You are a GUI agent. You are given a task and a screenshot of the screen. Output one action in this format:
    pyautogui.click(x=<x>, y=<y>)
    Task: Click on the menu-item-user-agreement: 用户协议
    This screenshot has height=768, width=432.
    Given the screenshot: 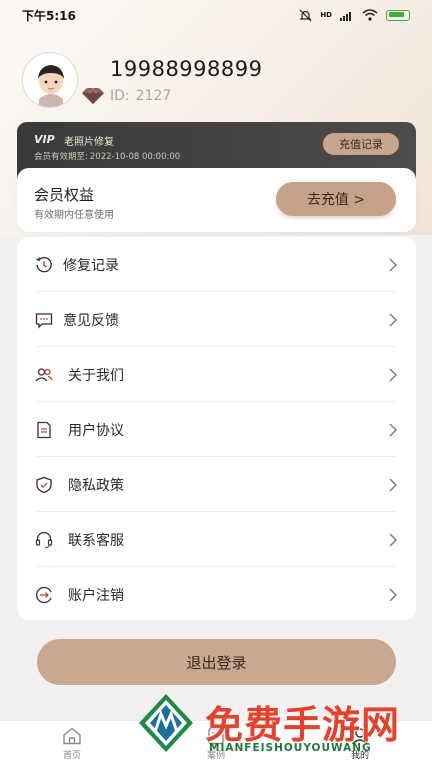 What is the action you would take?
    pyautogui.click(x=216, y=429)
    